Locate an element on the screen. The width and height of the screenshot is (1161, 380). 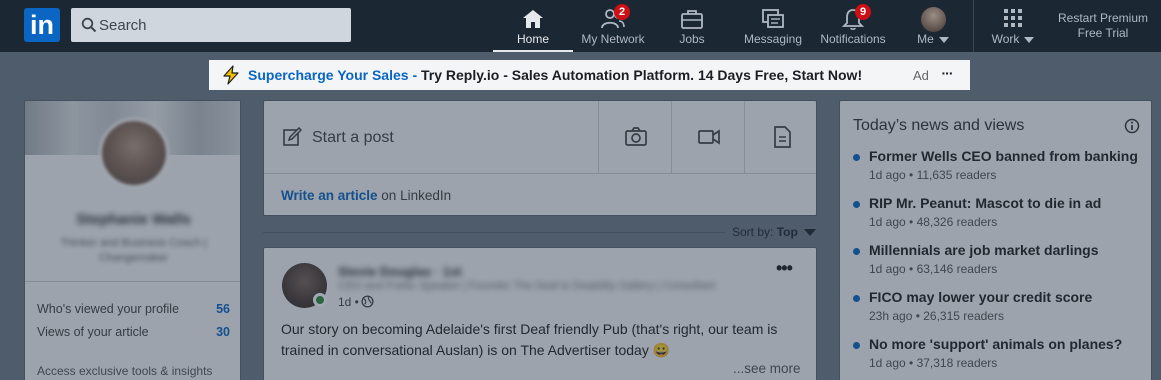
document-icon is located at coordinates (782, 137).